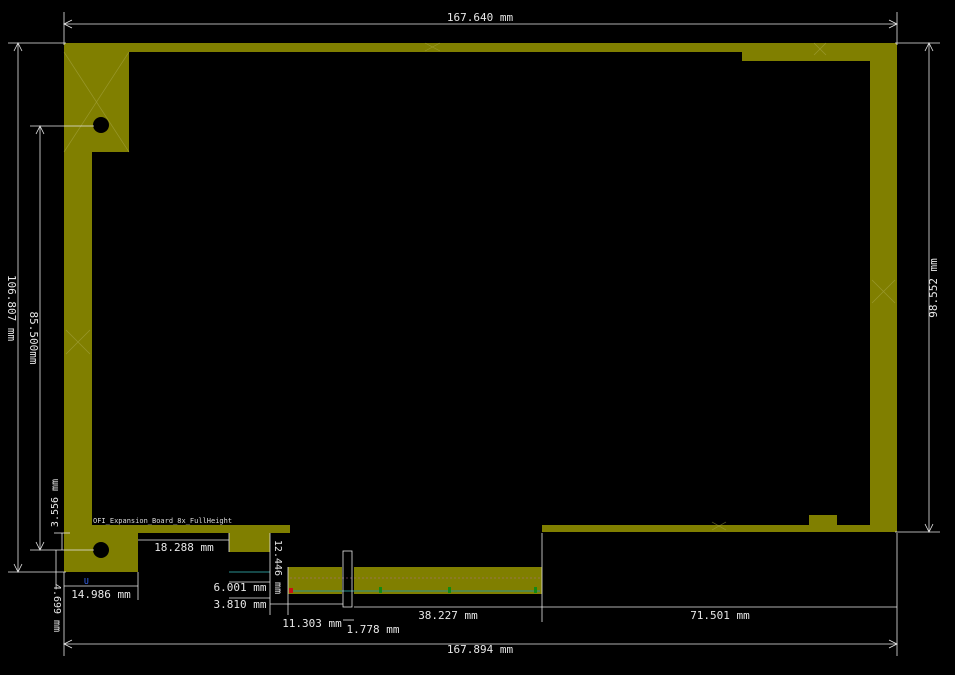 This screenshot has width=955, height=675. Describe the element at coordinates (162, 521) in the screenshot. I see `board-name-label: OFI_Expansion_Board_8x_FullHeight` at that location.